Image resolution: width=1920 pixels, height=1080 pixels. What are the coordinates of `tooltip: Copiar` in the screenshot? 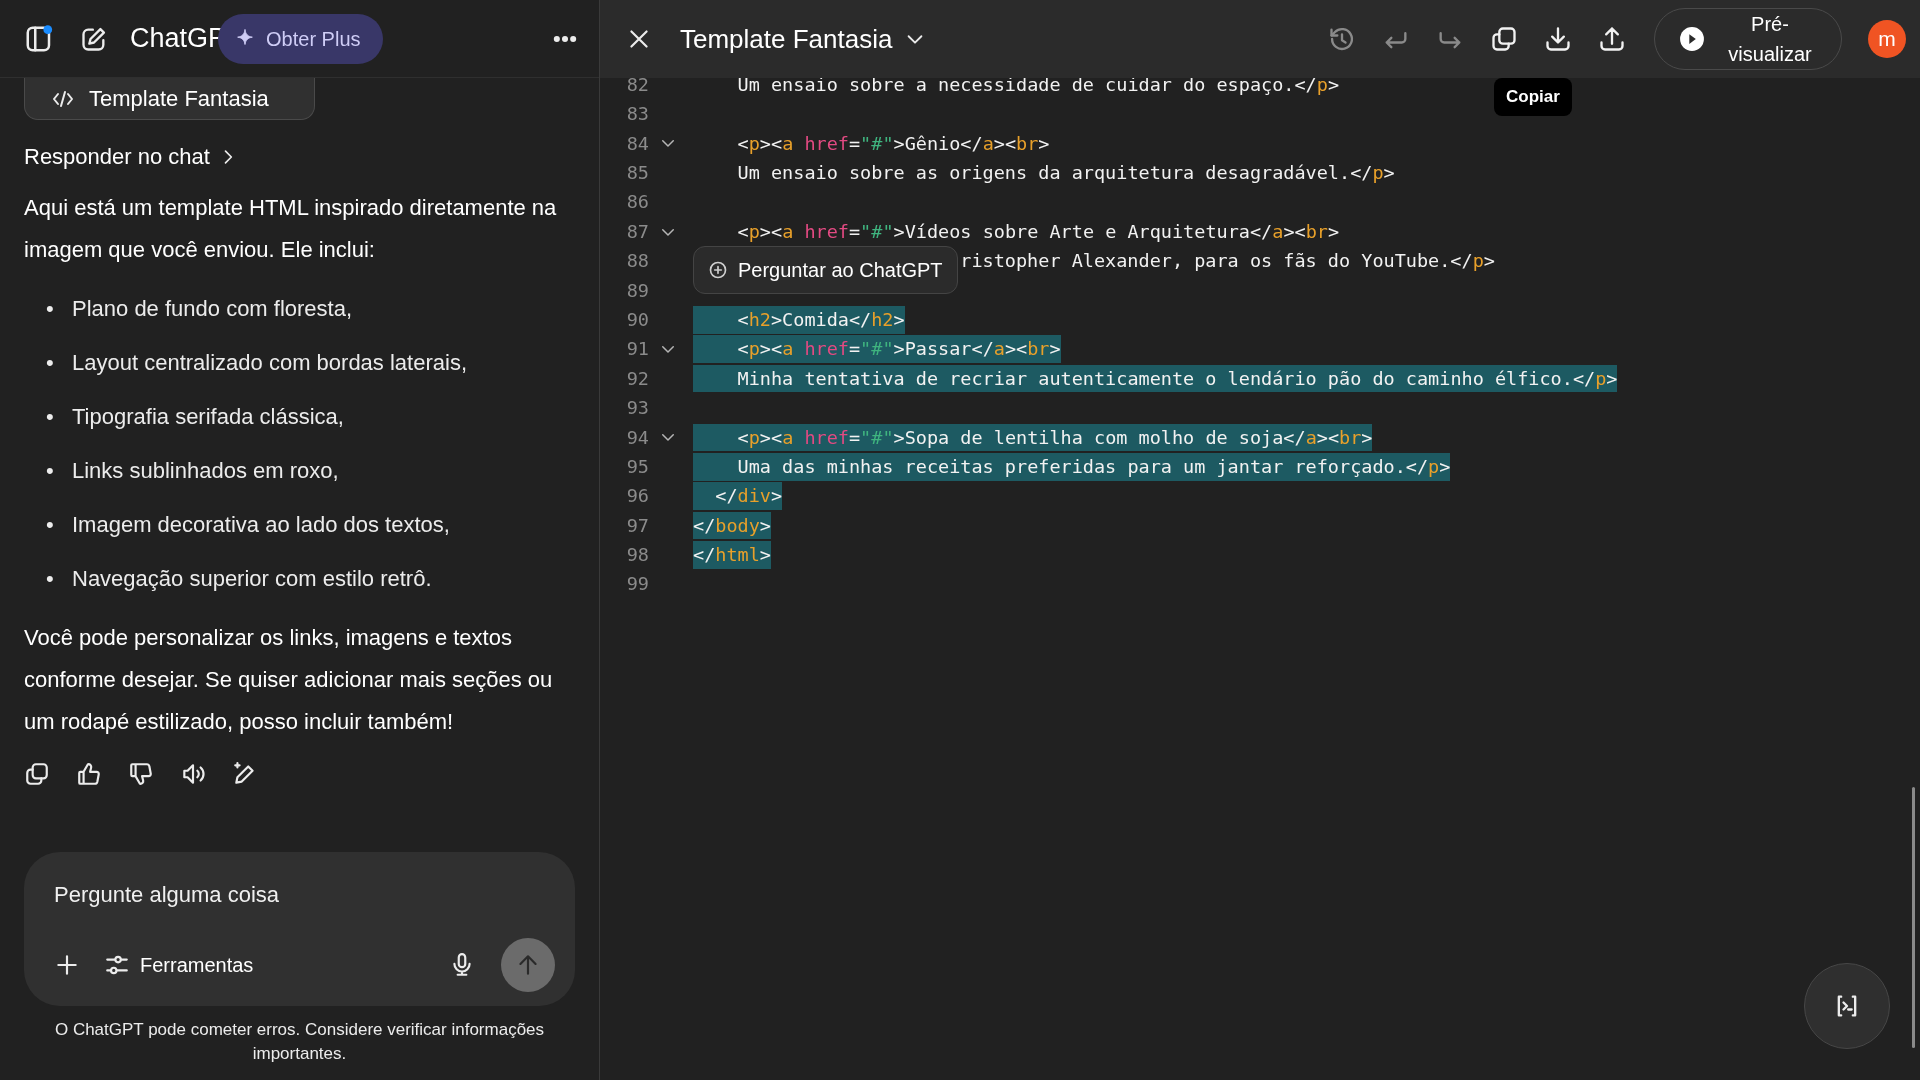 It's located at (1533, 97).